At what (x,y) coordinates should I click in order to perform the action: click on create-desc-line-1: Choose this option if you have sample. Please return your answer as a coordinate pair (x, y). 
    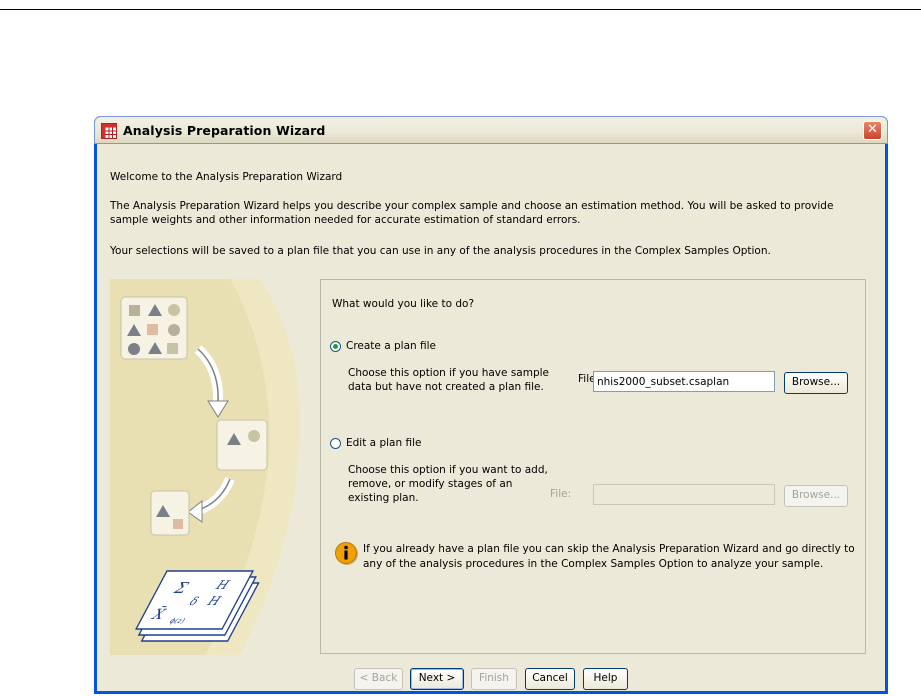
    Looking at the image, I should click on (448, 373).